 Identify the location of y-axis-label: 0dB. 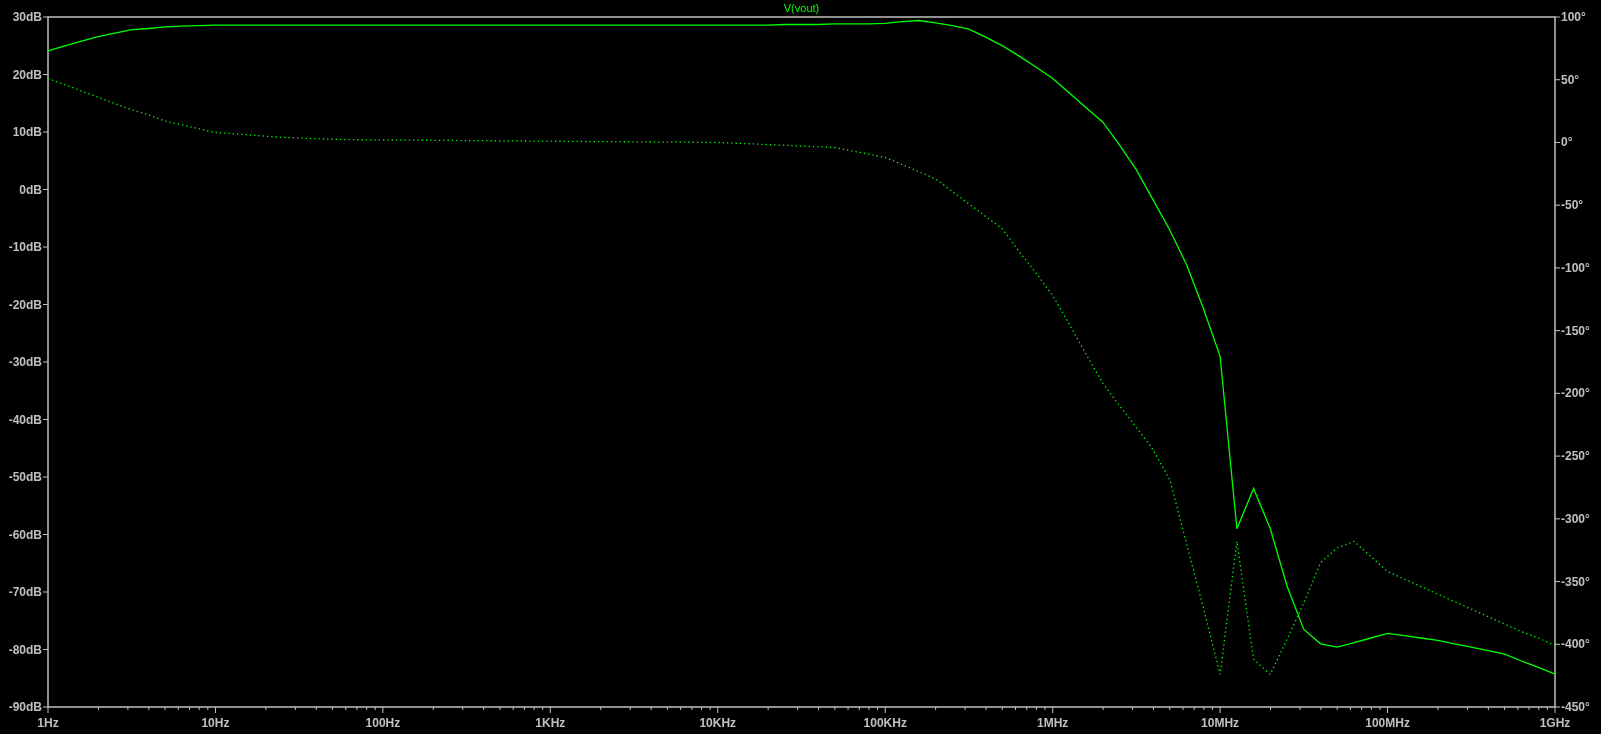
(30, 189).